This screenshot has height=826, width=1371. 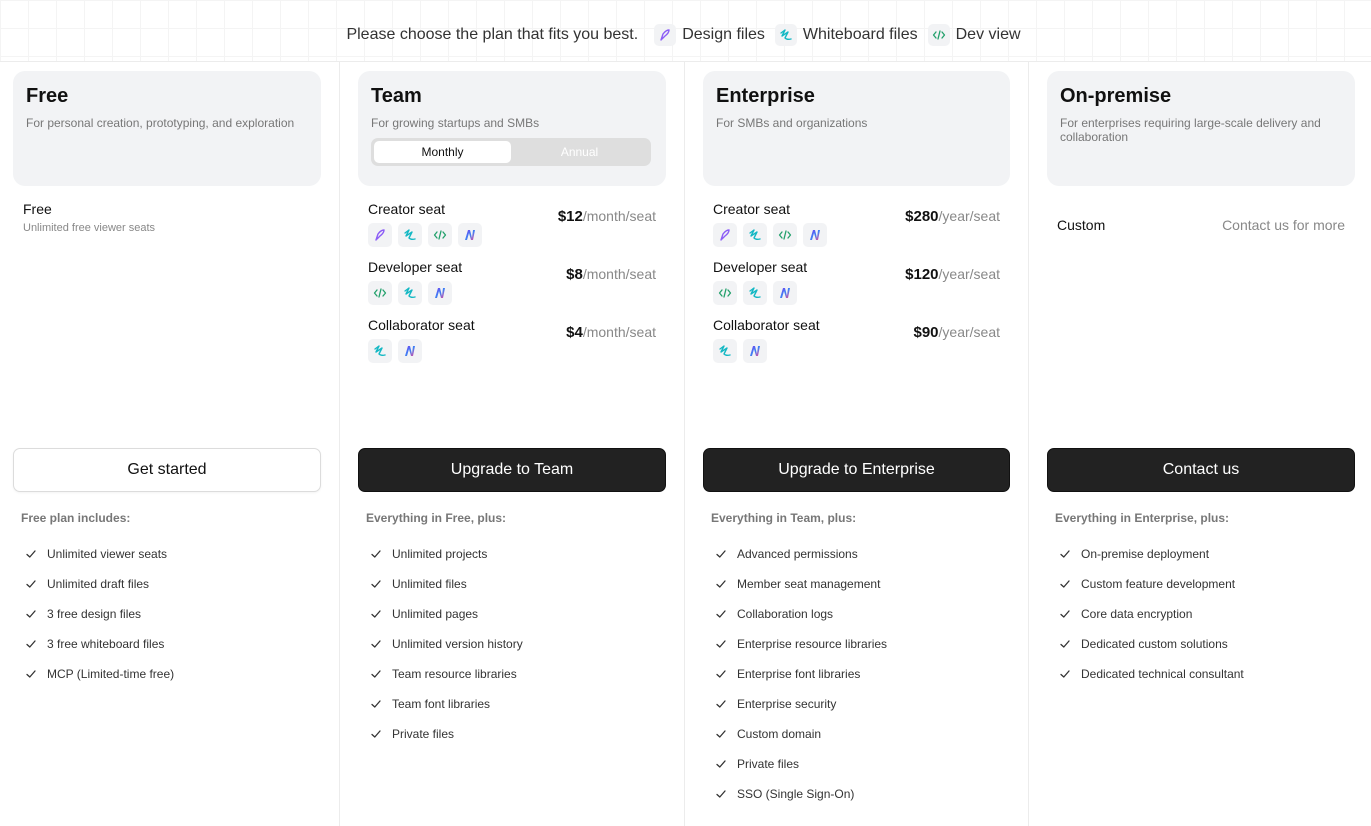 What do you see at coordinates (37, 209) in the screenshot?
I see `free-price-label: Free` at bounding box center [37, 209].